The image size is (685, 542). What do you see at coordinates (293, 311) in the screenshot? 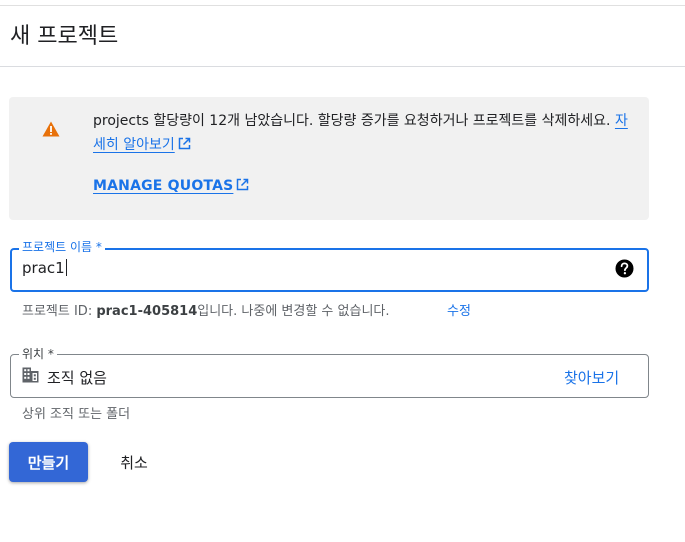
I see `project-id-suffix: 입니다. 나중에 변경할 수 없습니다.` at bounding box center [293, 311].